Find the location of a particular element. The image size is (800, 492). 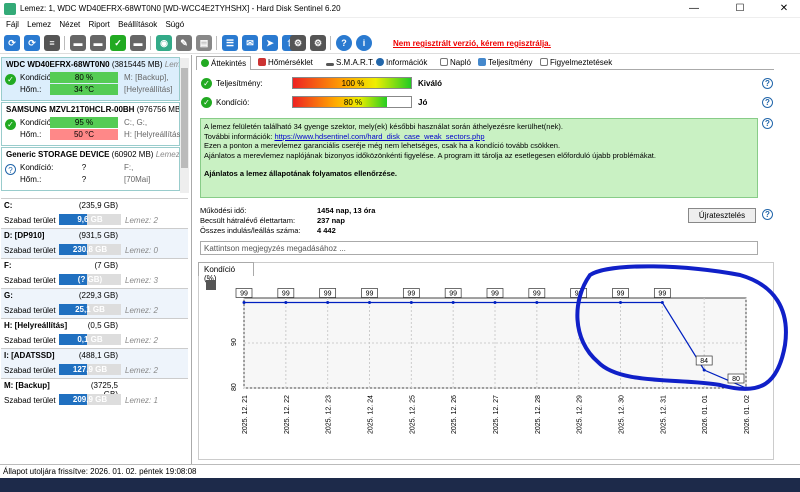

save-icon is located at coordinates (211, 285).